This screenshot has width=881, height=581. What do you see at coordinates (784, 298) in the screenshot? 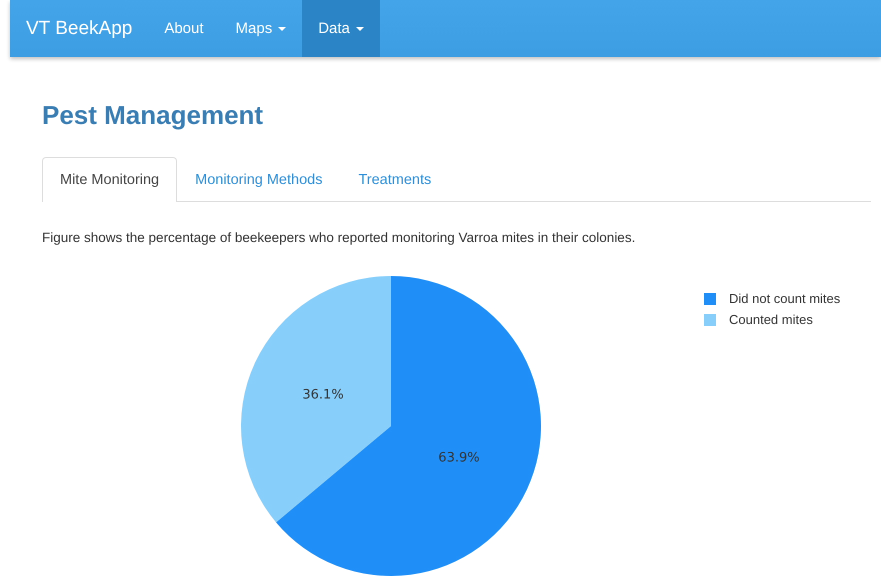
I see `legend-label: Did not count mites` at bounding box center [784, 298].